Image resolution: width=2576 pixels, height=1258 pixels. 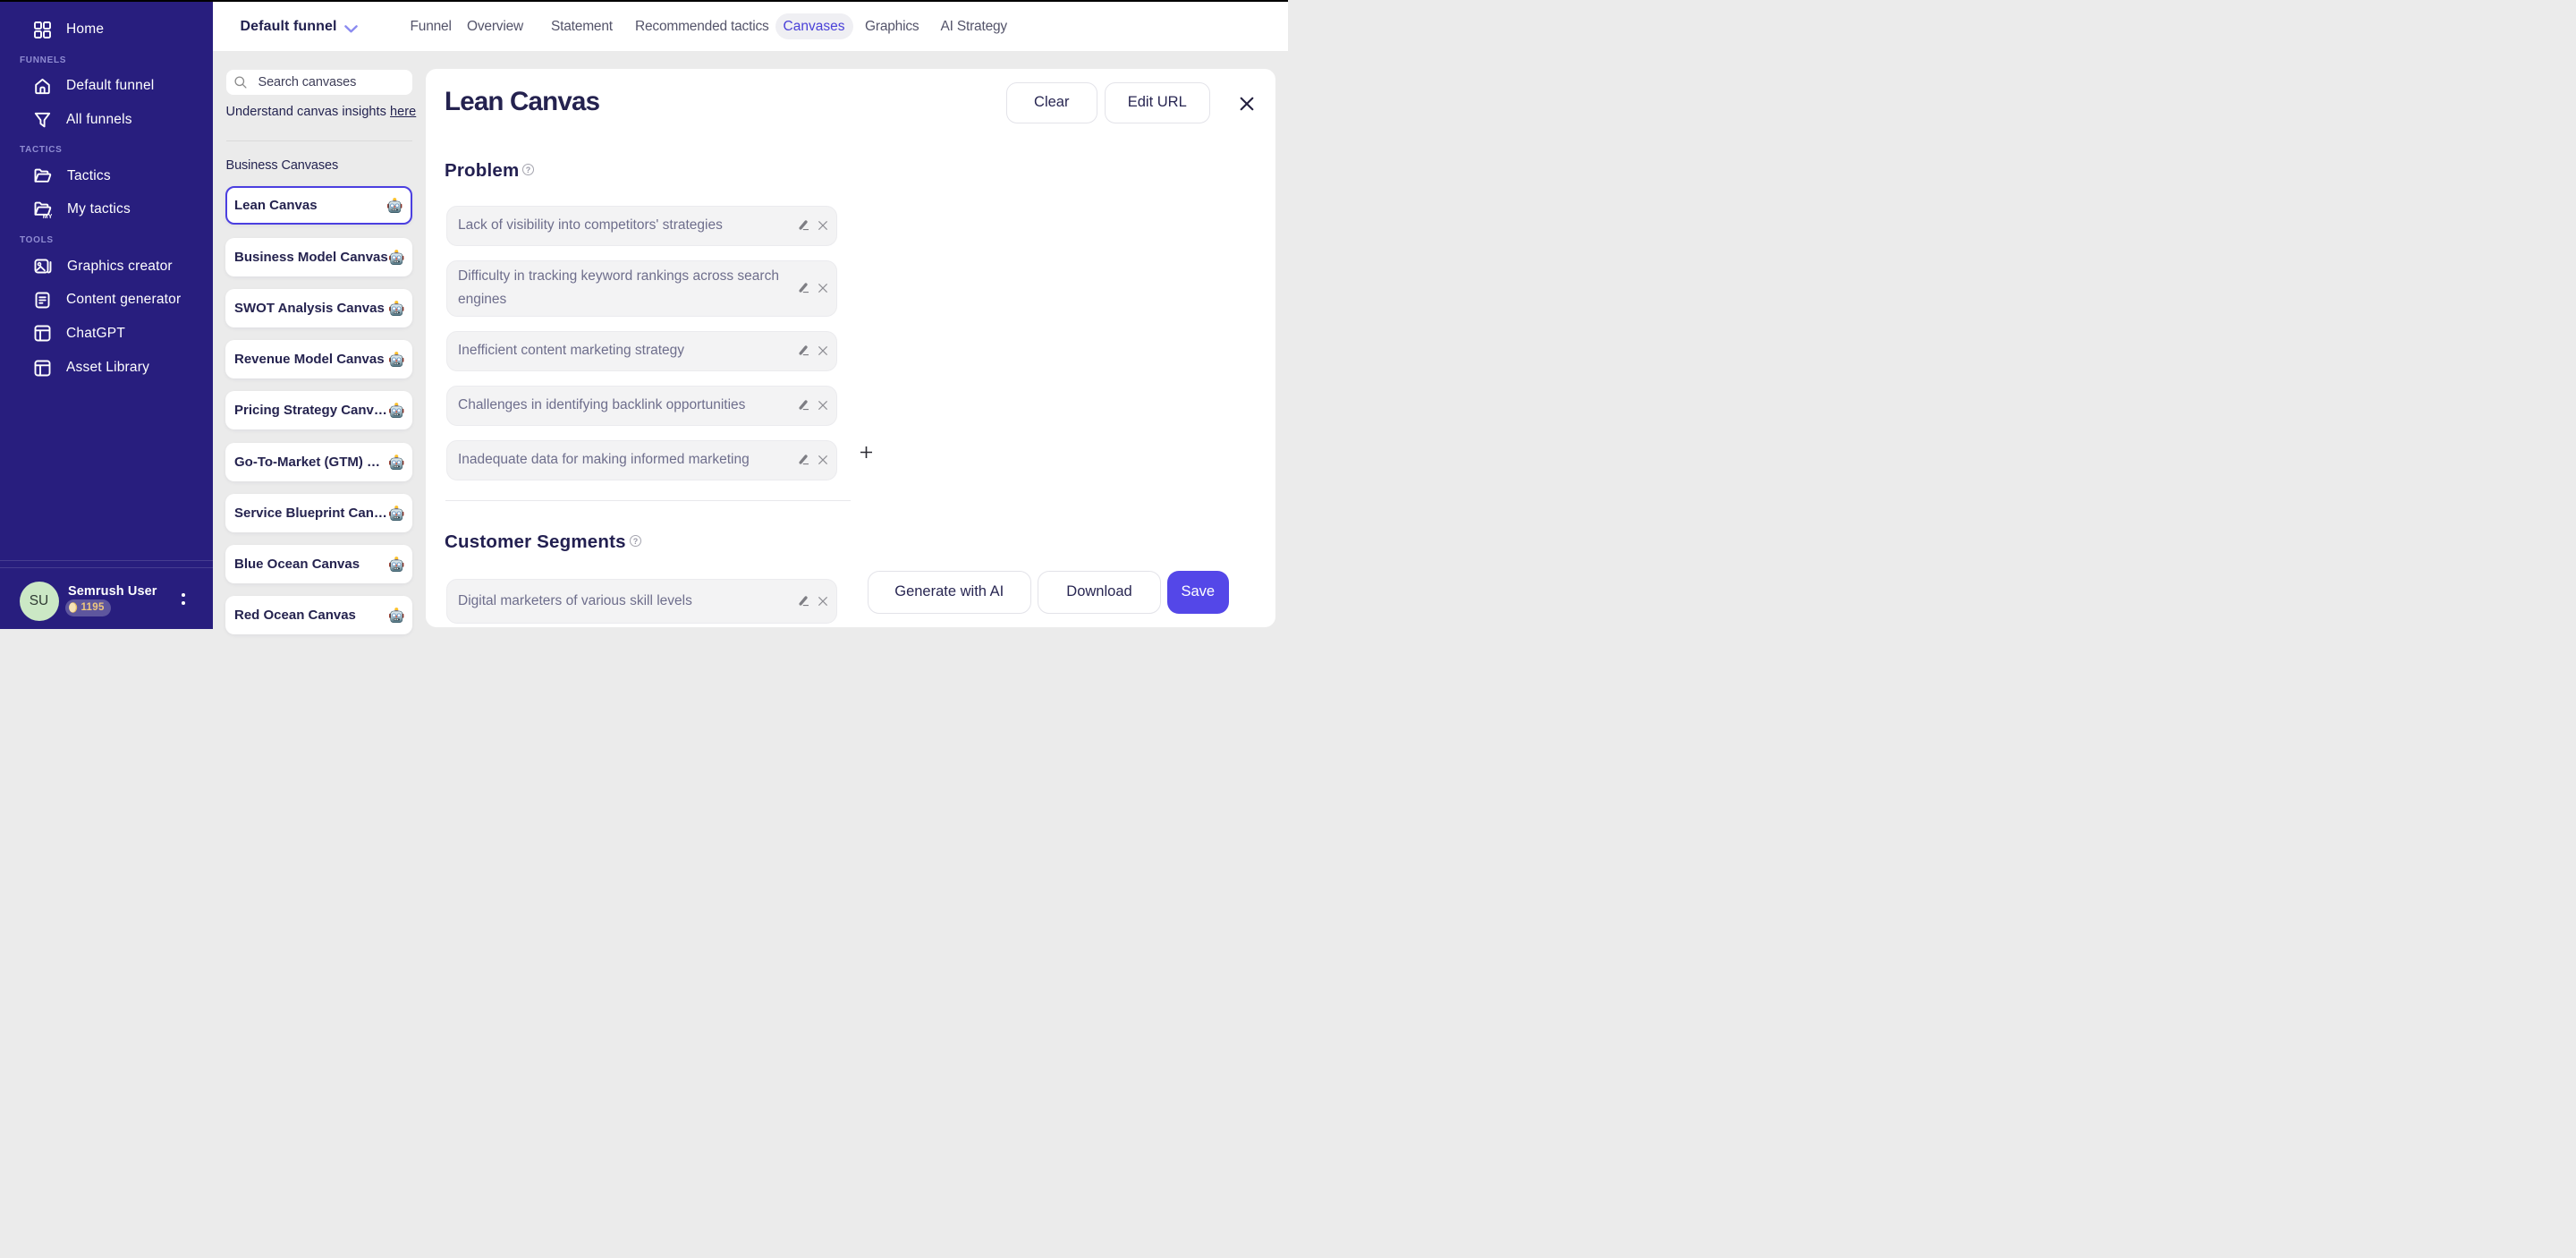 I want to click on svg-text: MY, so click(x=47, y=215).